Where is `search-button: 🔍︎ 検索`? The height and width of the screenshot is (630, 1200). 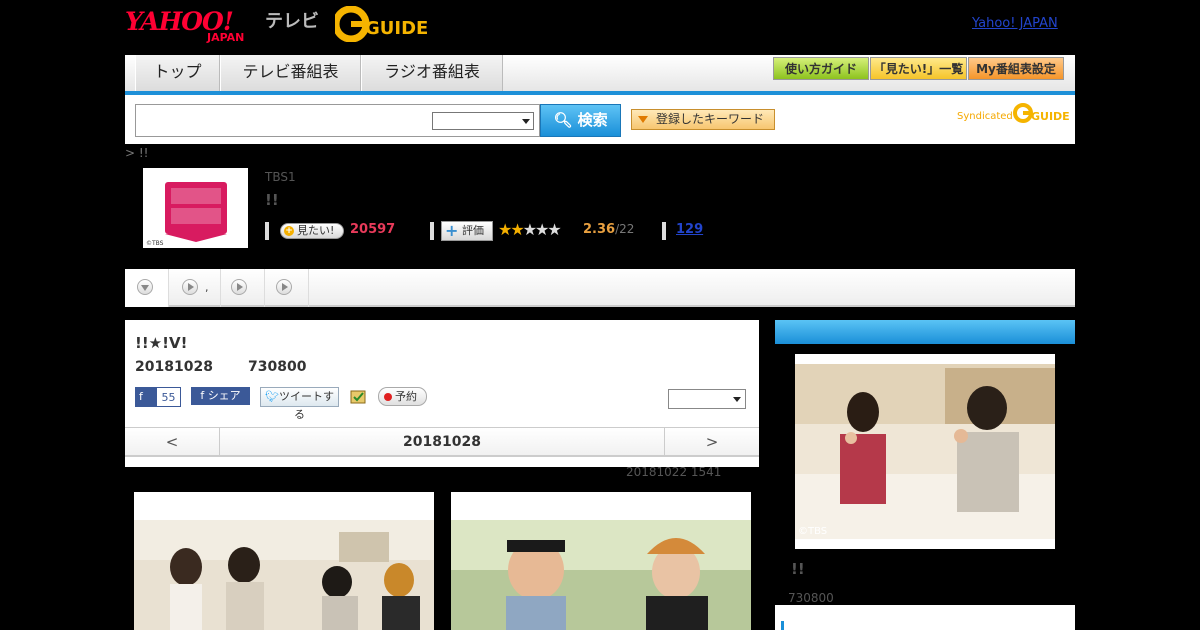 search-button: 🔍︎ 検索 is located at coordinates (580, 120).